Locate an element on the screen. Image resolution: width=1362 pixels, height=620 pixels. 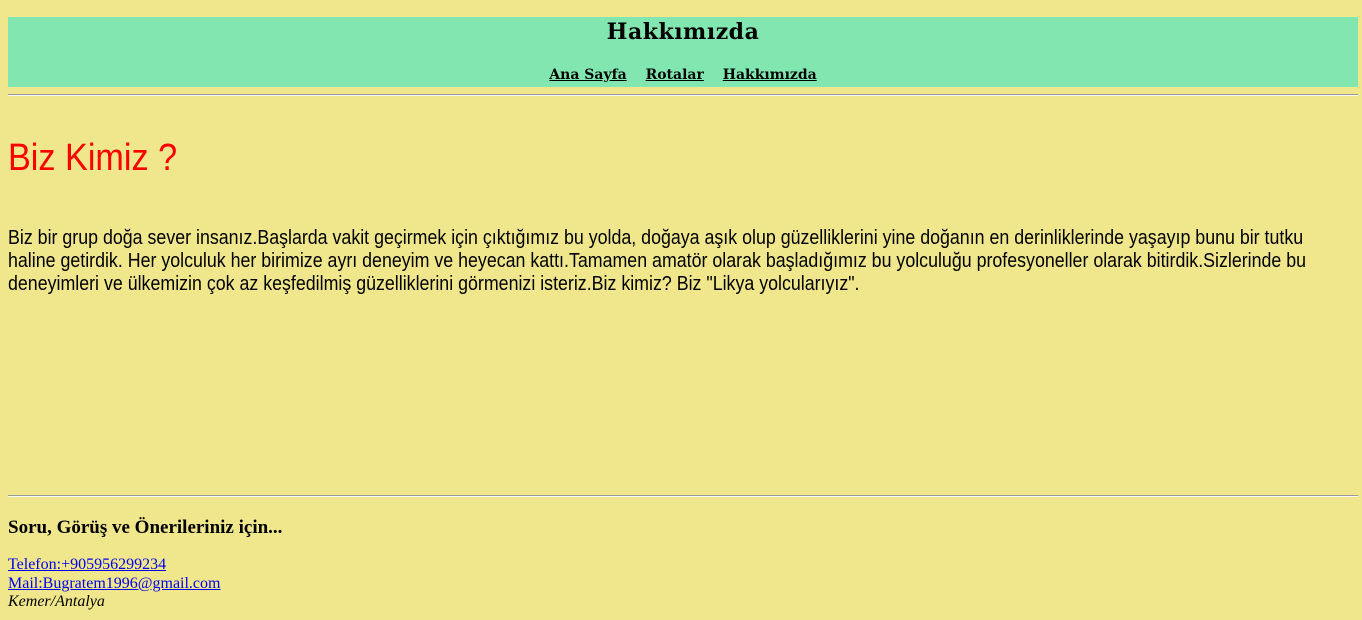
header-divider is located at coordinates (683, 95).